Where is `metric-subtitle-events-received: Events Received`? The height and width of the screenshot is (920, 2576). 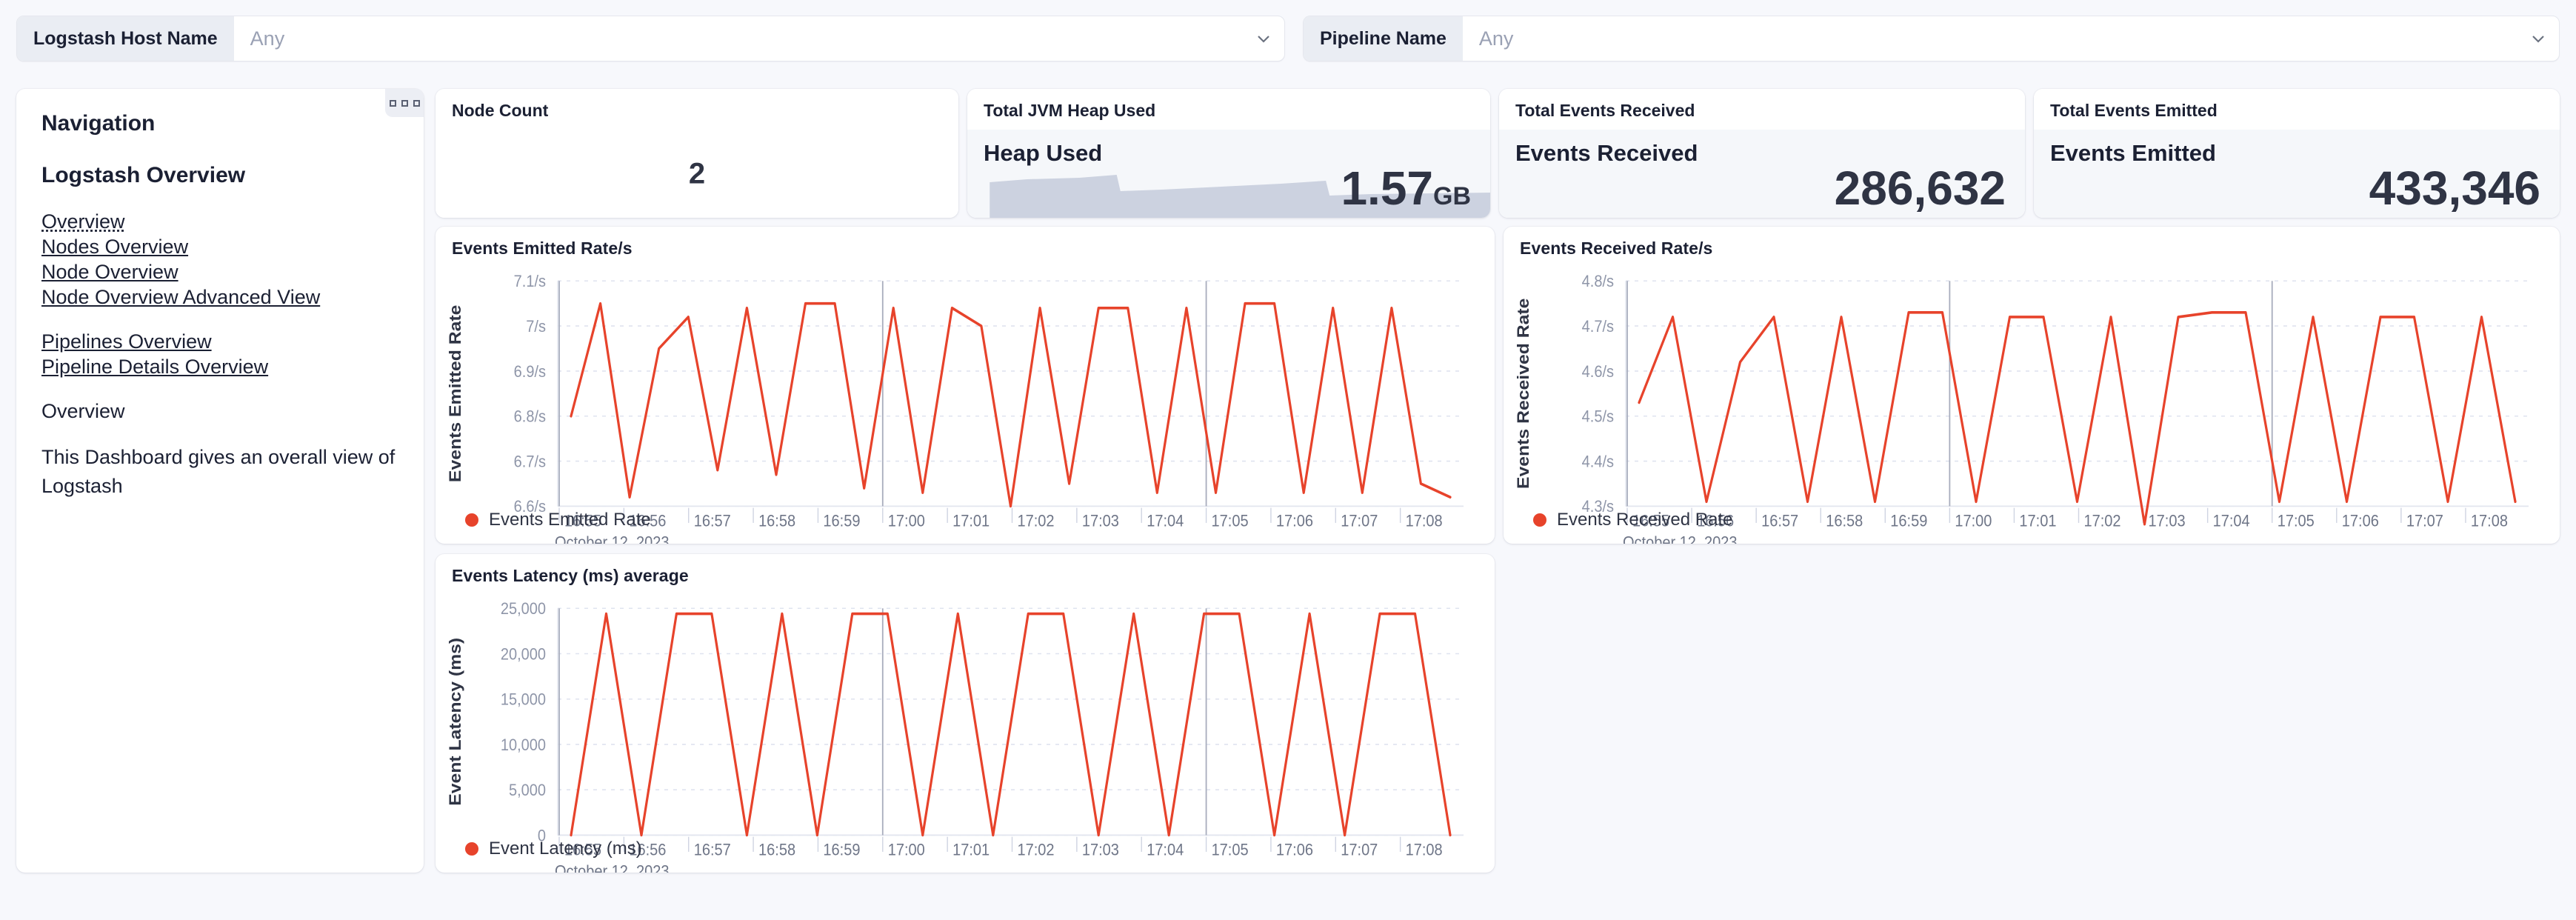
metric-subtitle-events-received: Events Received is located at coordinates (1606, 153).